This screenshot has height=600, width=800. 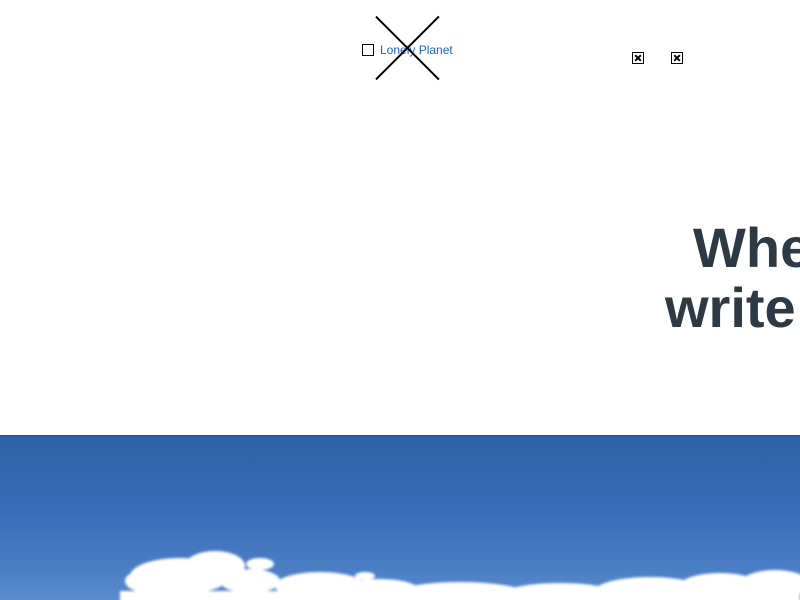 What do you see at coordinates (407, 50) in the screenshot?
I see `lonely-planet-logo-link: Lonely Planet` at bounding box center [407, 50].